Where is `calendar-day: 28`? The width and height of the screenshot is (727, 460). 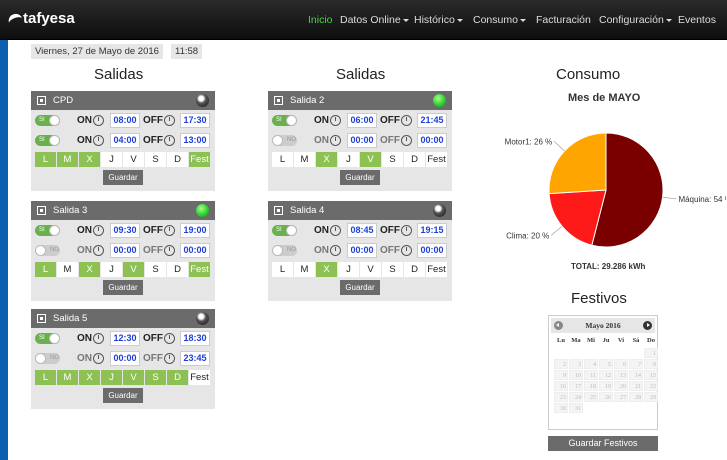
calendar-day: 28 is located at coordinates (636, 397).